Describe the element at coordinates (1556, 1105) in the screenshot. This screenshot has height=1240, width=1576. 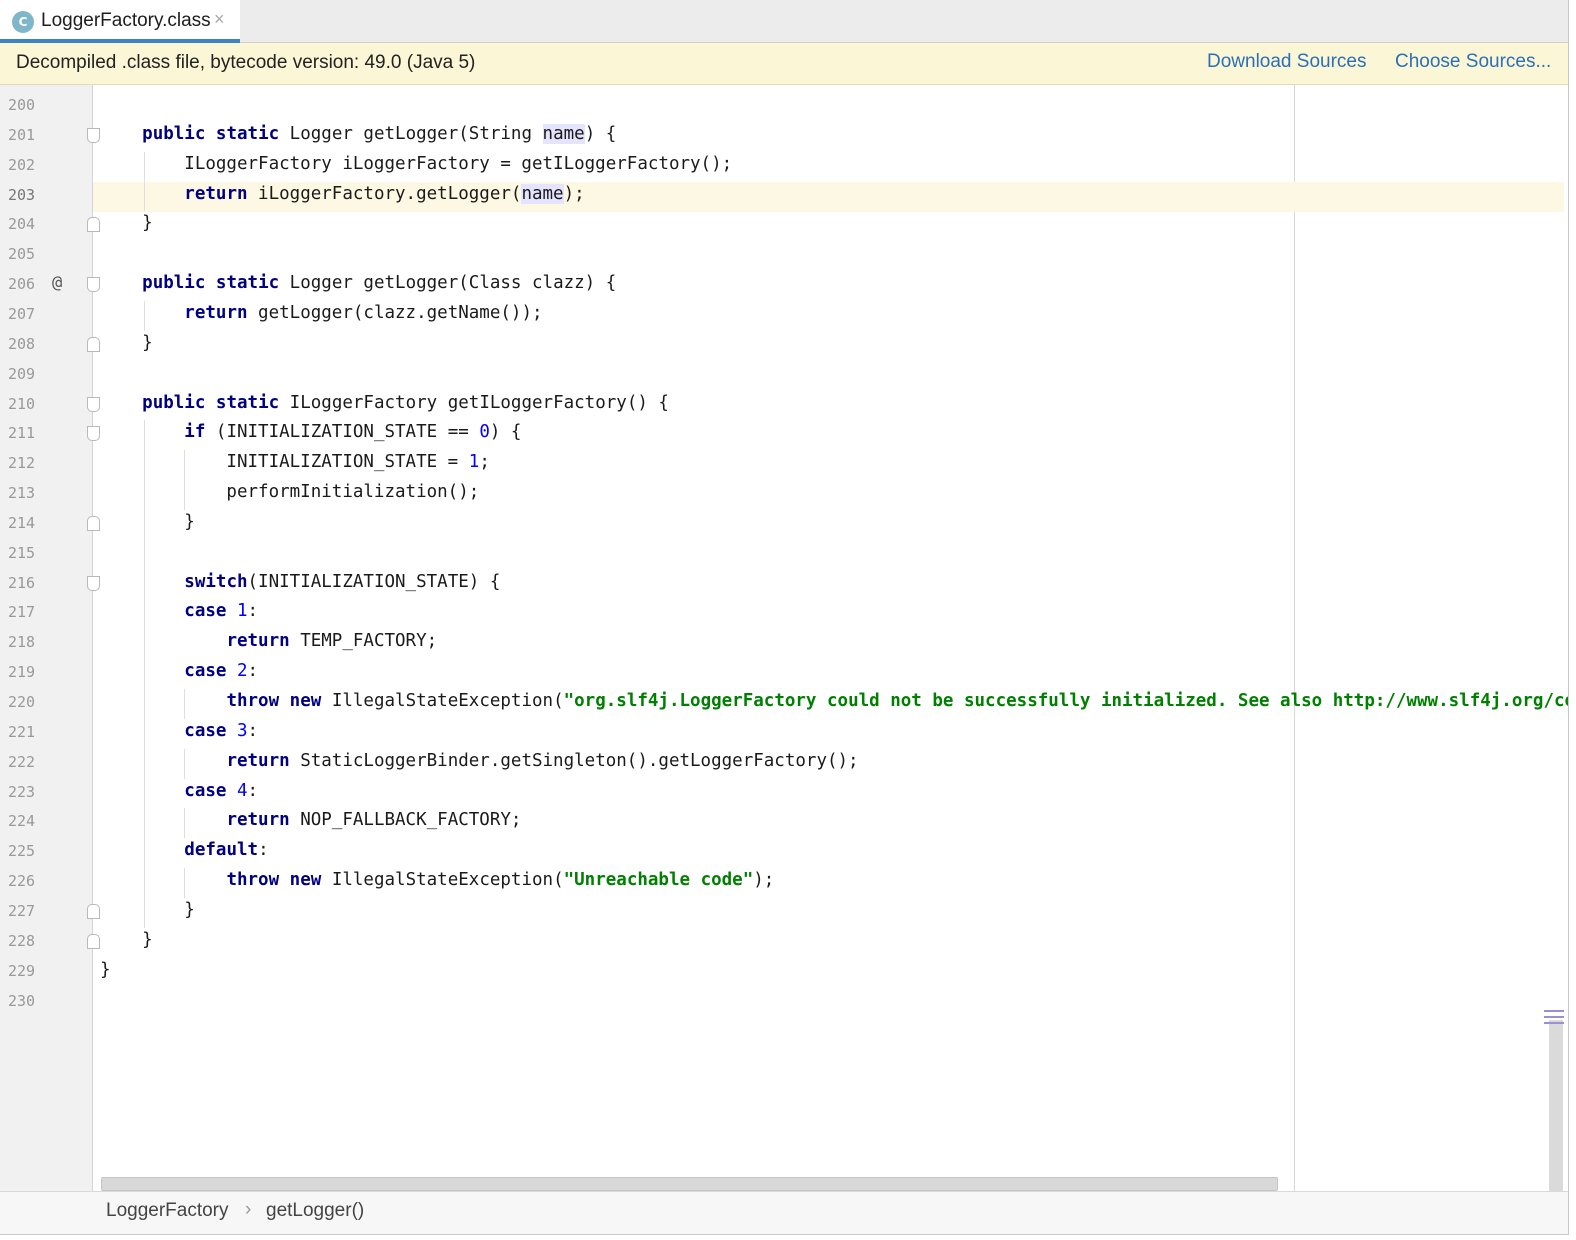
I see `vertical-scrollbar` at that location.